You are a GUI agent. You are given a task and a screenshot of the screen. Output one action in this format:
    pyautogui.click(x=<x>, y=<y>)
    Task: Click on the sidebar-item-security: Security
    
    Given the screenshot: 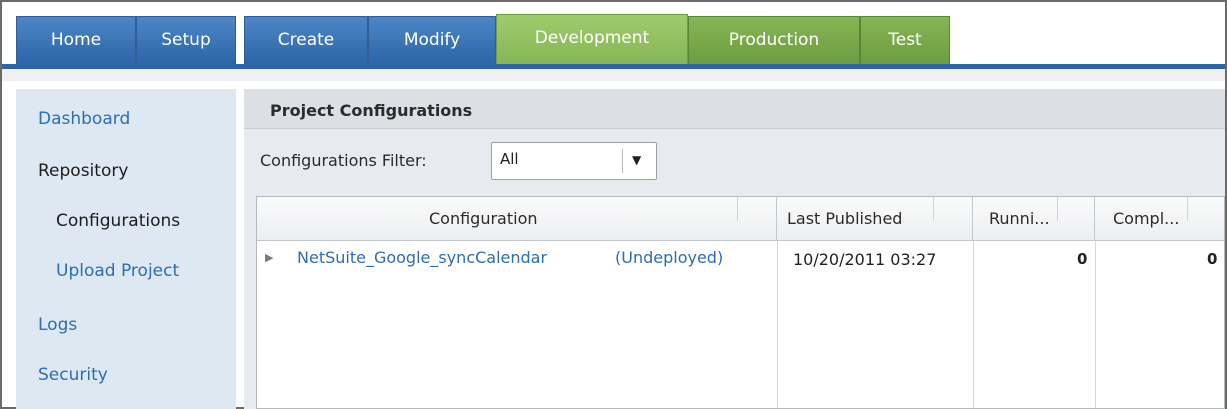 What is the action you would take?
    pyautogui.click(x=73, y=375)
    